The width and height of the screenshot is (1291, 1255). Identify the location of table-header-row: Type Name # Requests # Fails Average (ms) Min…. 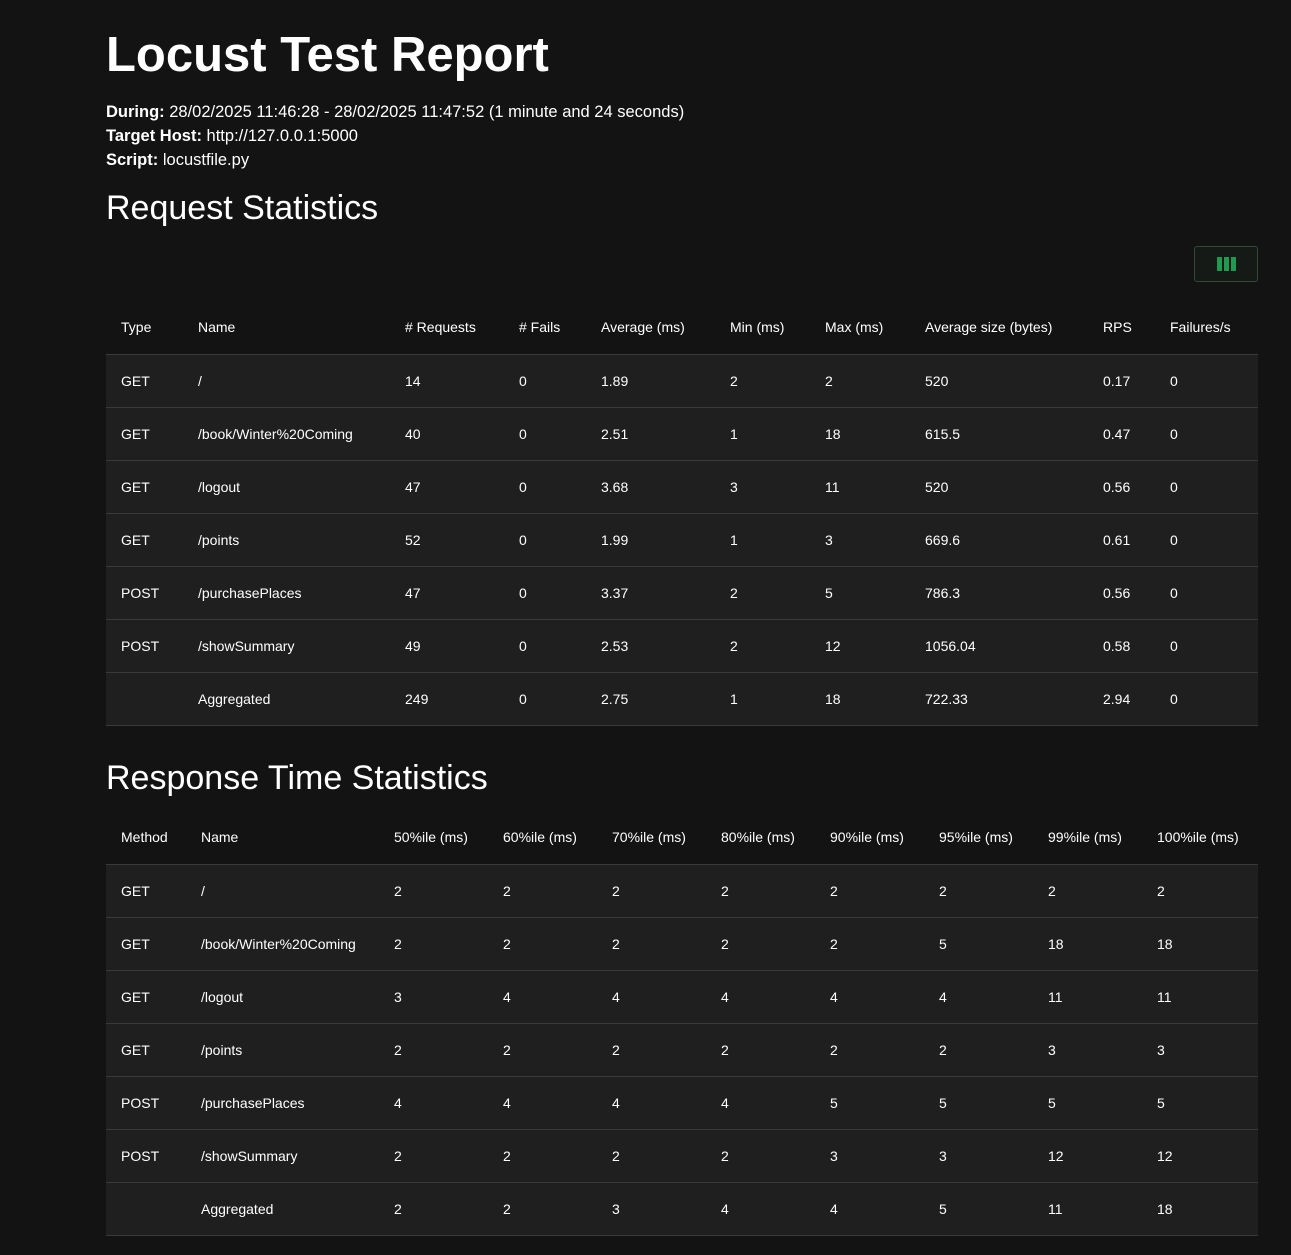
(682, 327).